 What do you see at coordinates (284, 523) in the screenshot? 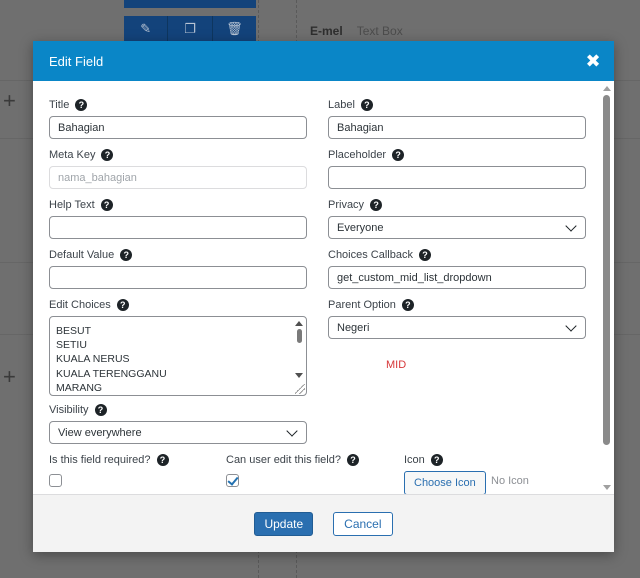
I see `update-button: Update` at bounding box center [284, 523].